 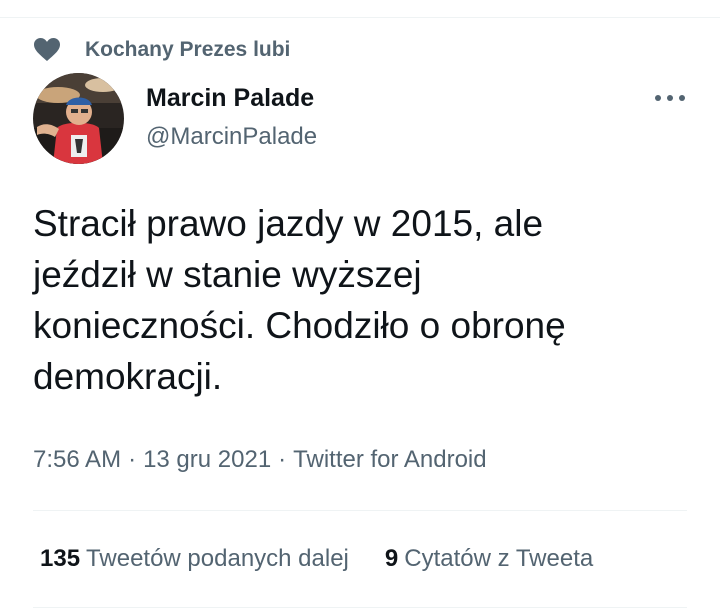 I want to click on retweets-label: Tweetów podanych dalej, so click(x=217, y=558).